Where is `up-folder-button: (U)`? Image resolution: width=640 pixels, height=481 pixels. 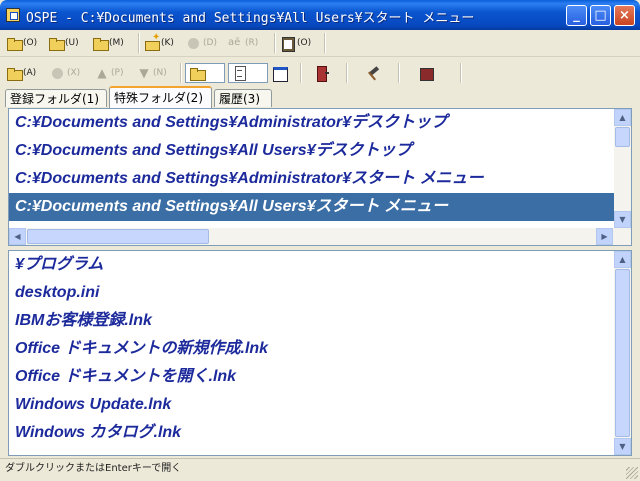 up-folder-button: (U) is located at coordinates (63, 43).